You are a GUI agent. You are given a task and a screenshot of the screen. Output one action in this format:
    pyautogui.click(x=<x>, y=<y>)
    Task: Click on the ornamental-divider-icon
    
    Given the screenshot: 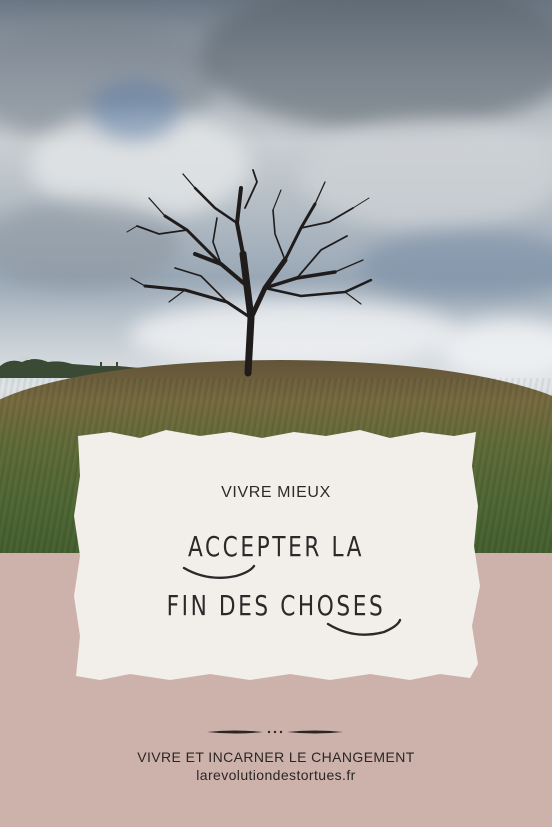 What is the action you would take?
    pyautogui.click(x=275, y=732)
    